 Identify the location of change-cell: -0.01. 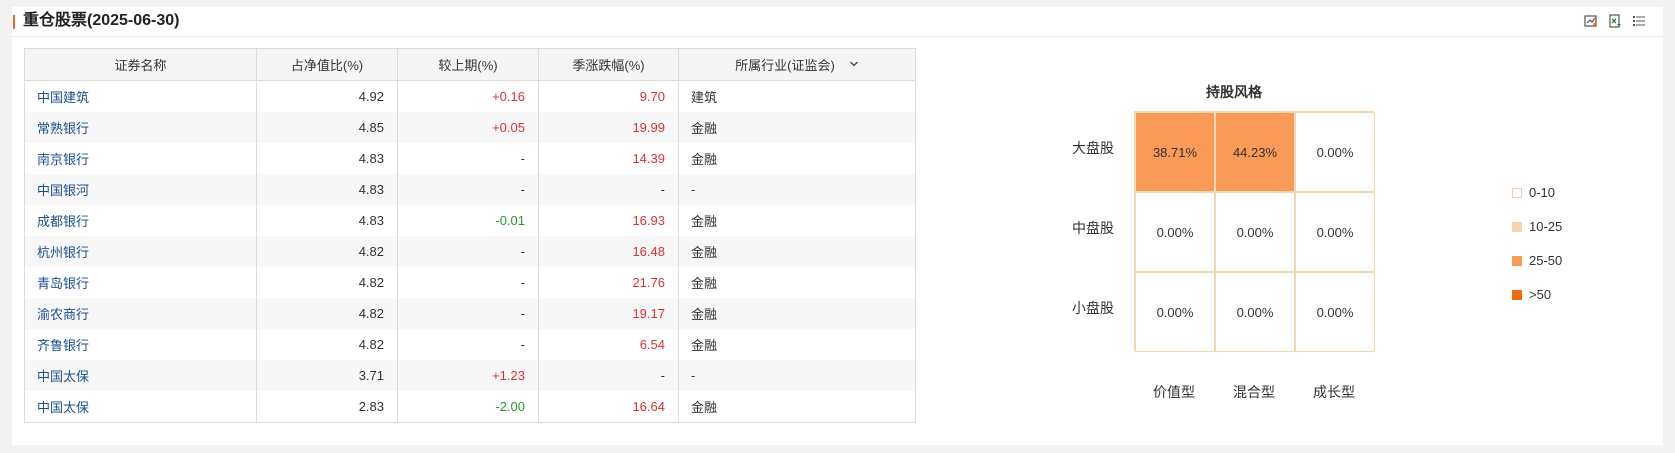
(468, 220).